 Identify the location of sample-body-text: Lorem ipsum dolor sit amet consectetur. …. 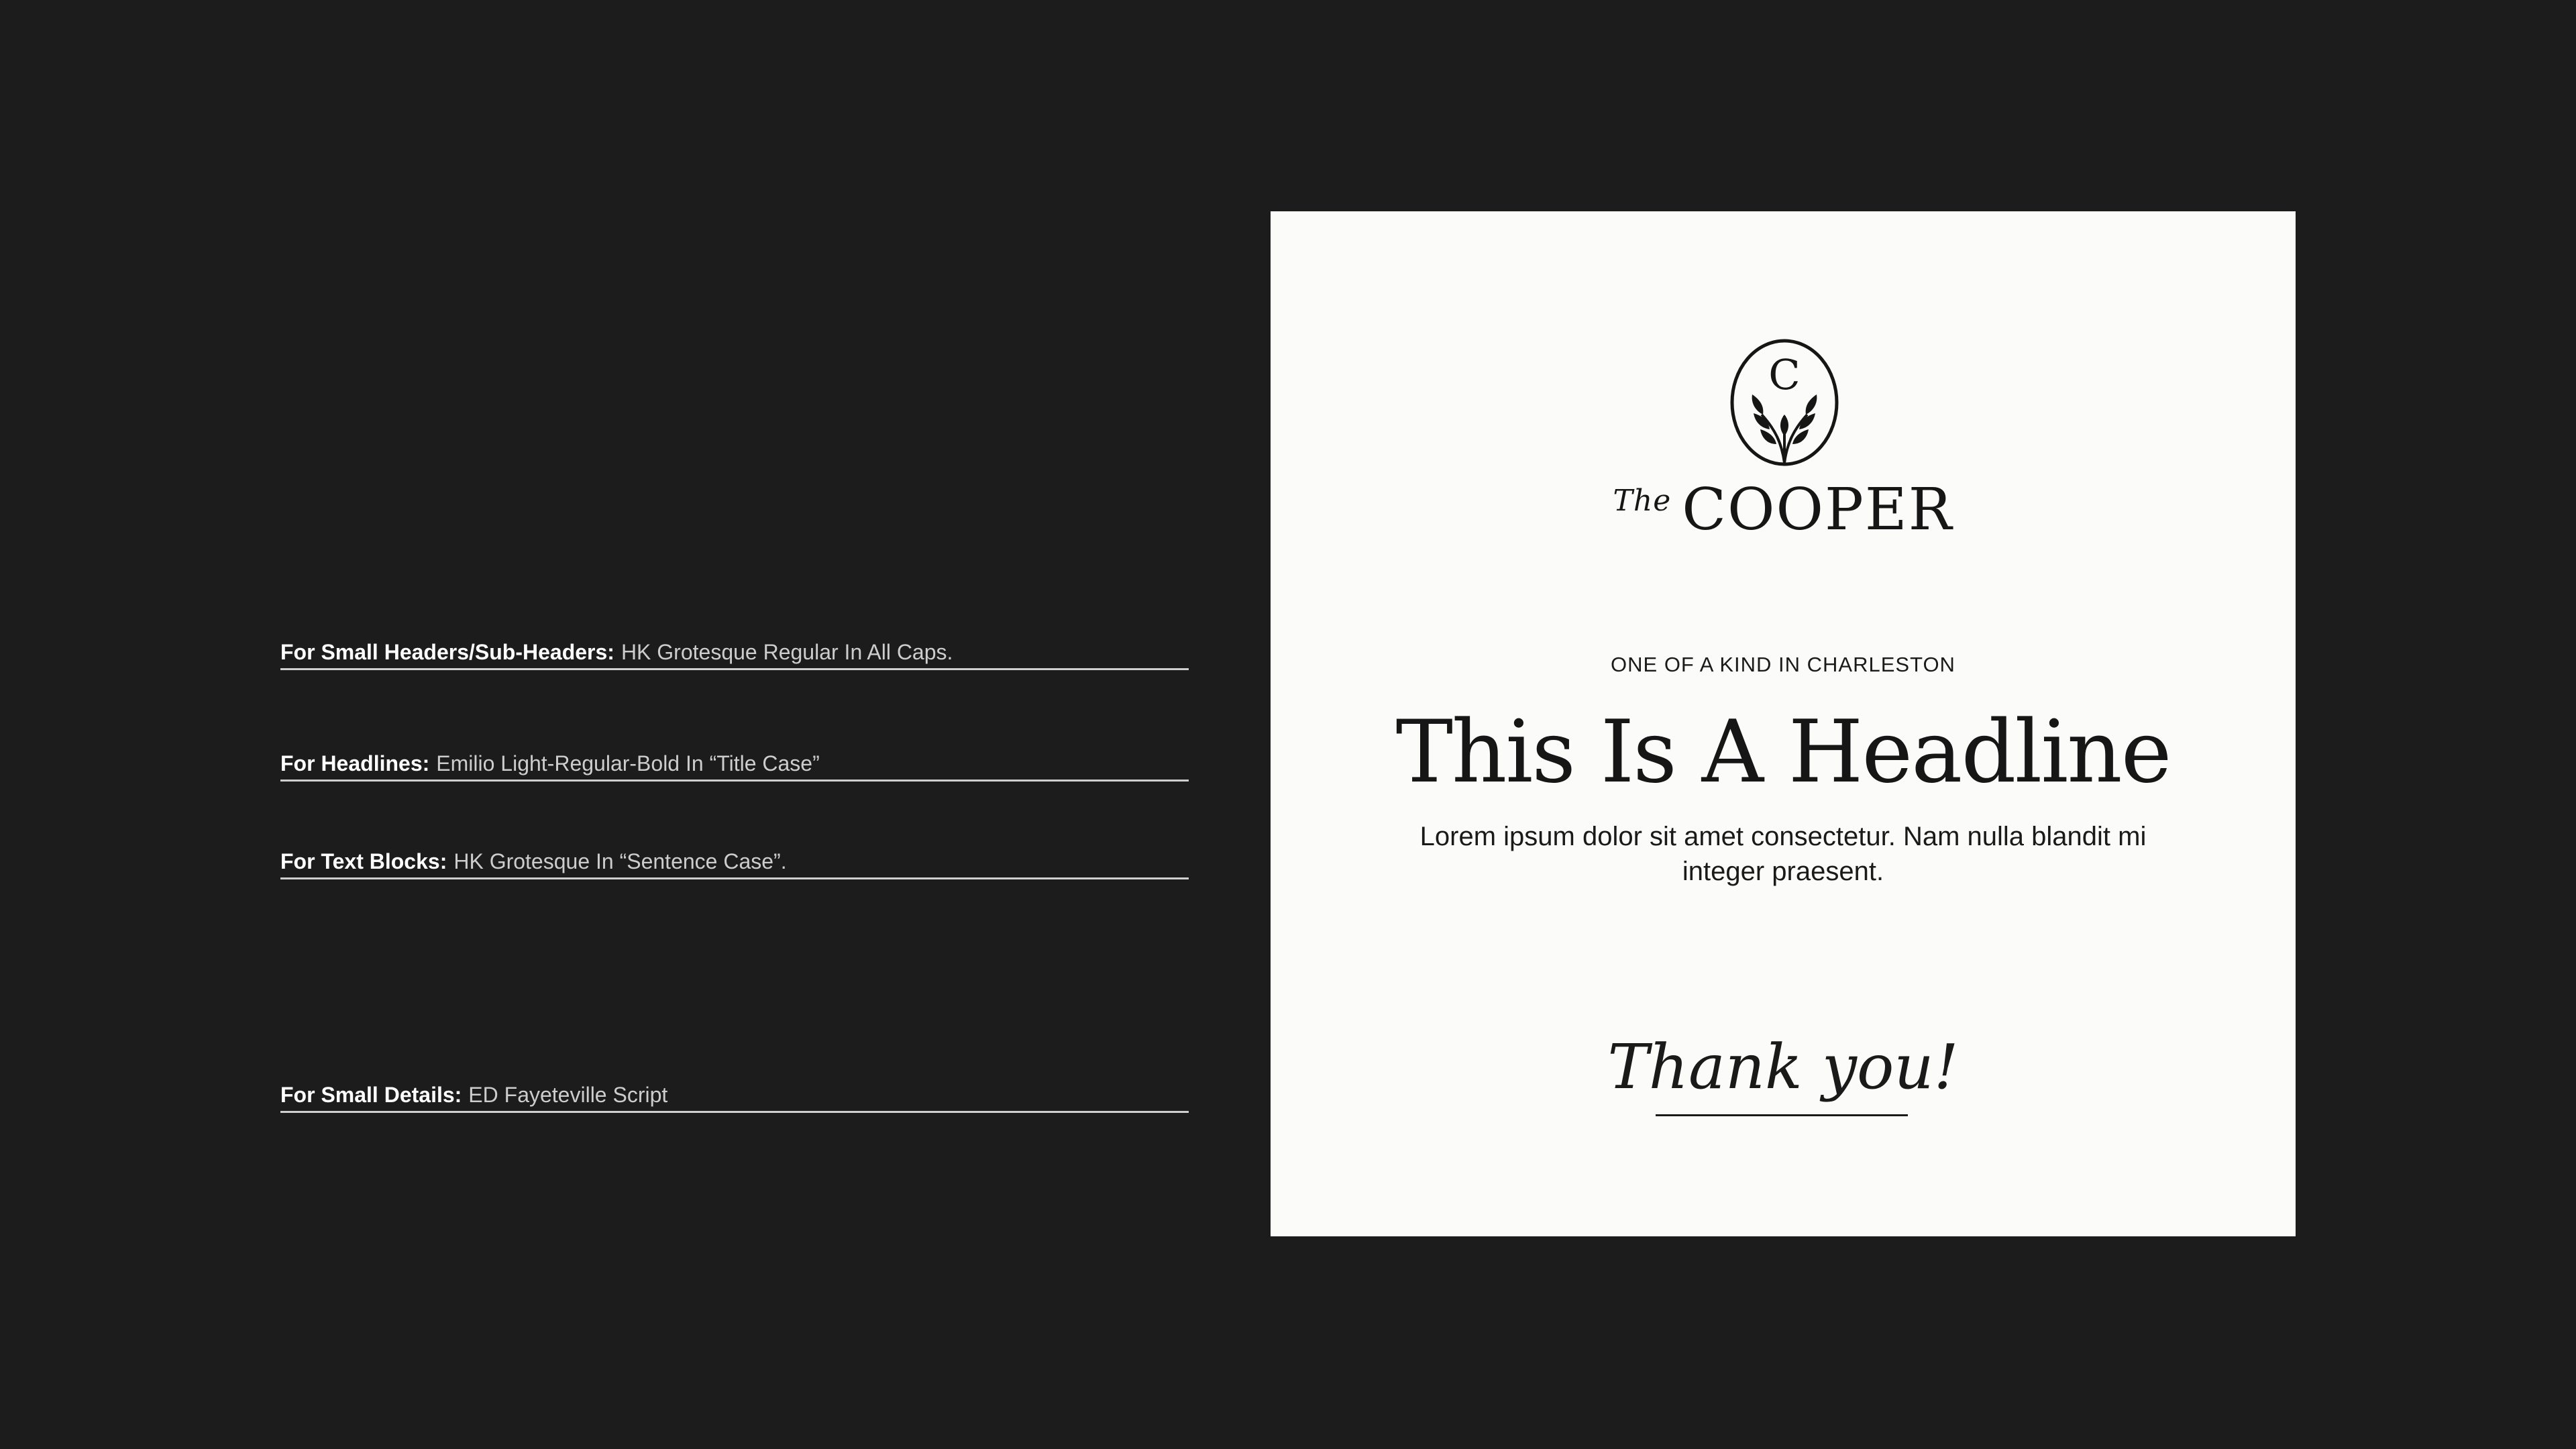
(1783, 854).